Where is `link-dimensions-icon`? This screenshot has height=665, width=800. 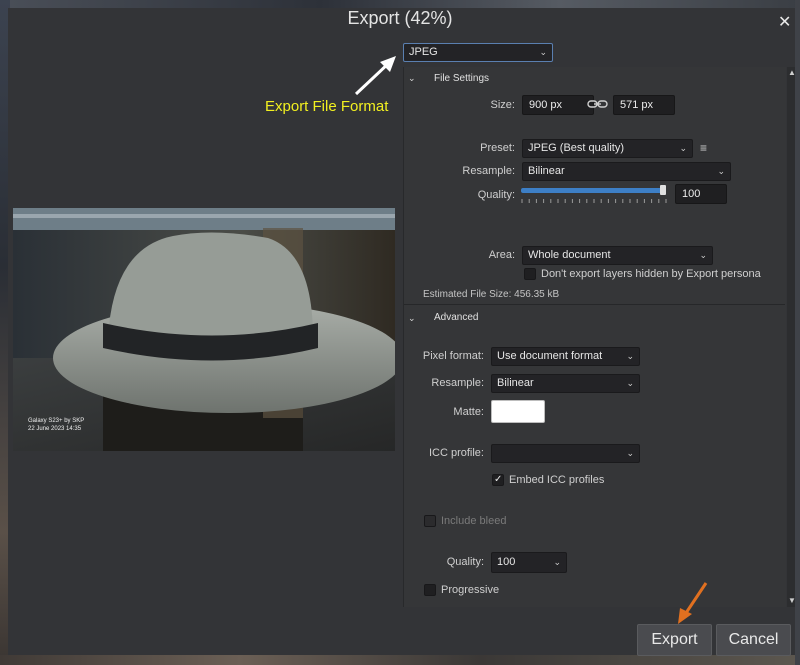 link-dimensions-icon is located at coordinates (598, 104).